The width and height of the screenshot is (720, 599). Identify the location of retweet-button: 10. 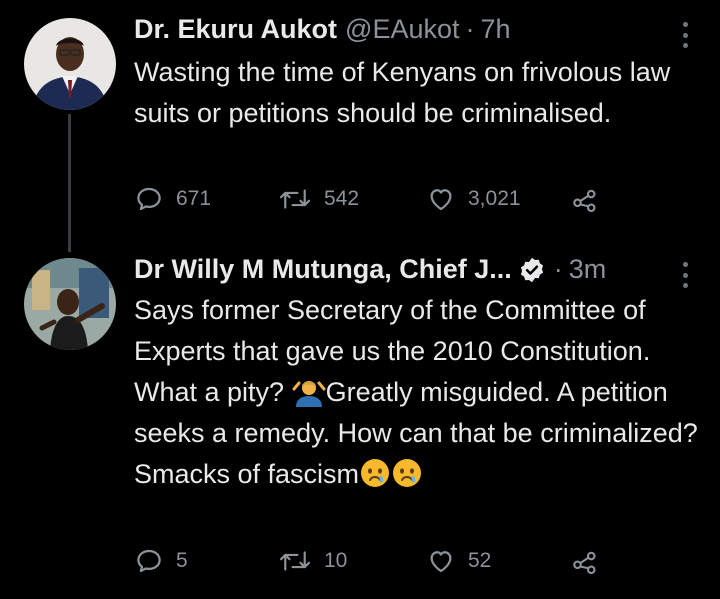
(312, 561).